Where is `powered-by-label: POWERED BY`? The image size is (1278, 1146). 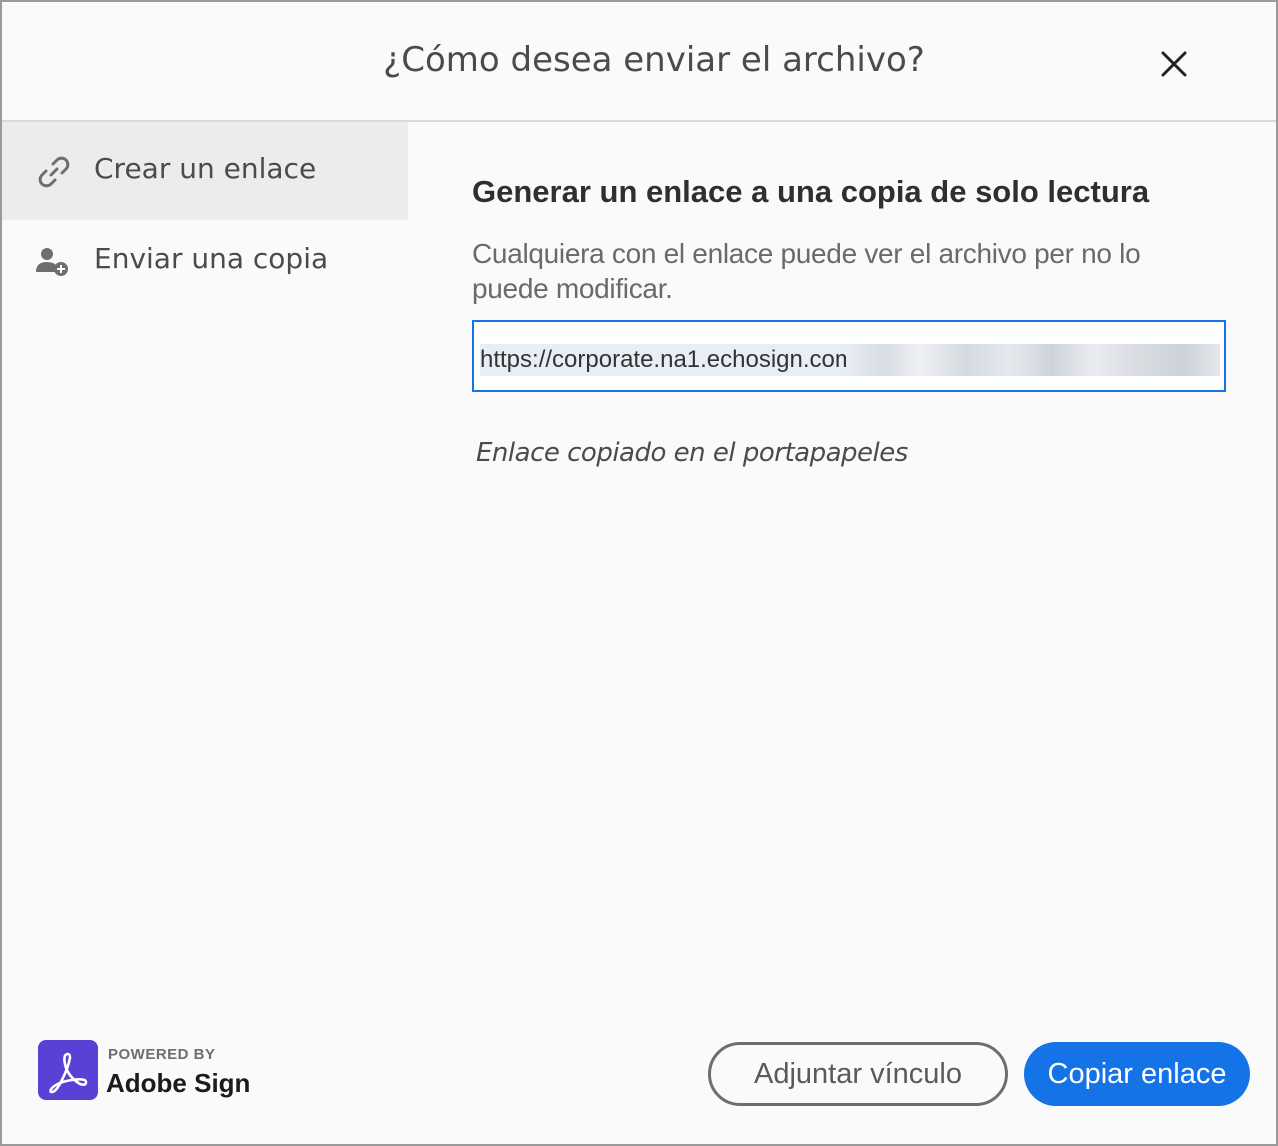 powered-by-label: POWERED BY is located at coordinates (162, 1054).